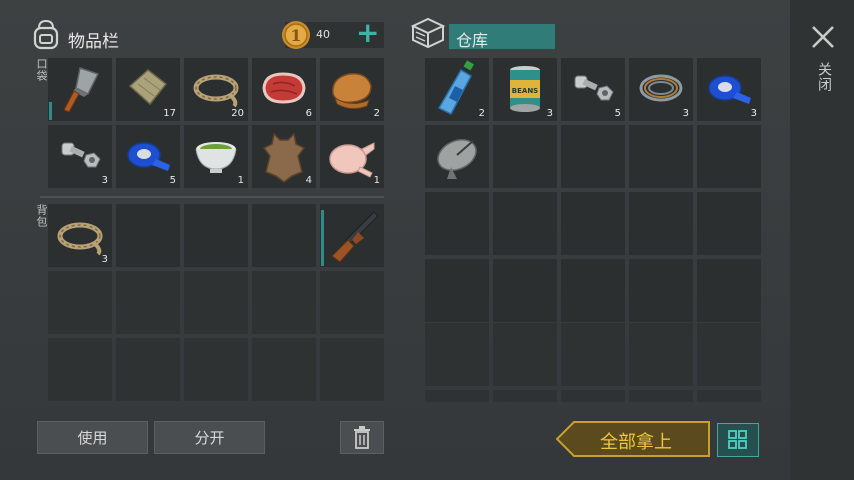  Describe the element at coordinates (46, 34) in the screenshot. I see `backpack-icon` at that location.